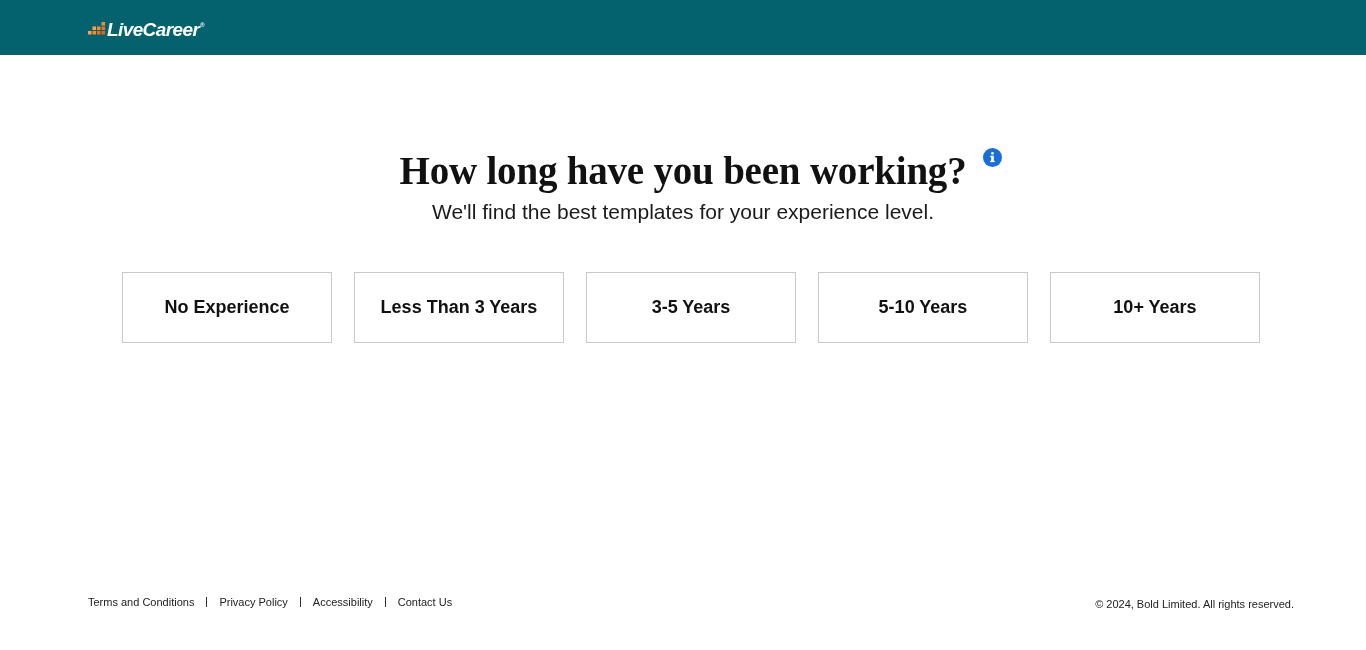  I want to click on footer-link: Terms and Conditions, so click(141, 602).